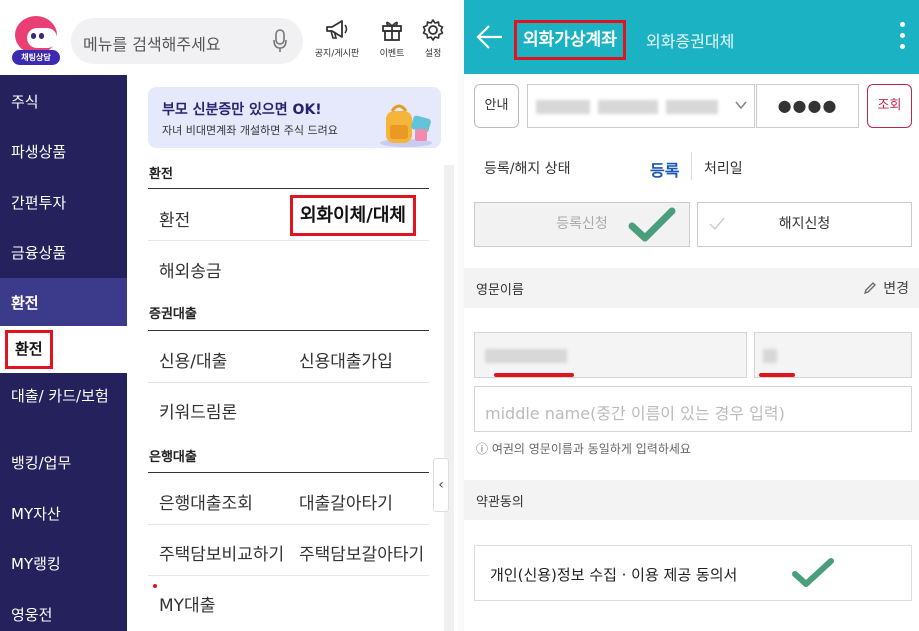 The image size is (919, 631). I want to click on settings-label: 설정, so click(433, 54).